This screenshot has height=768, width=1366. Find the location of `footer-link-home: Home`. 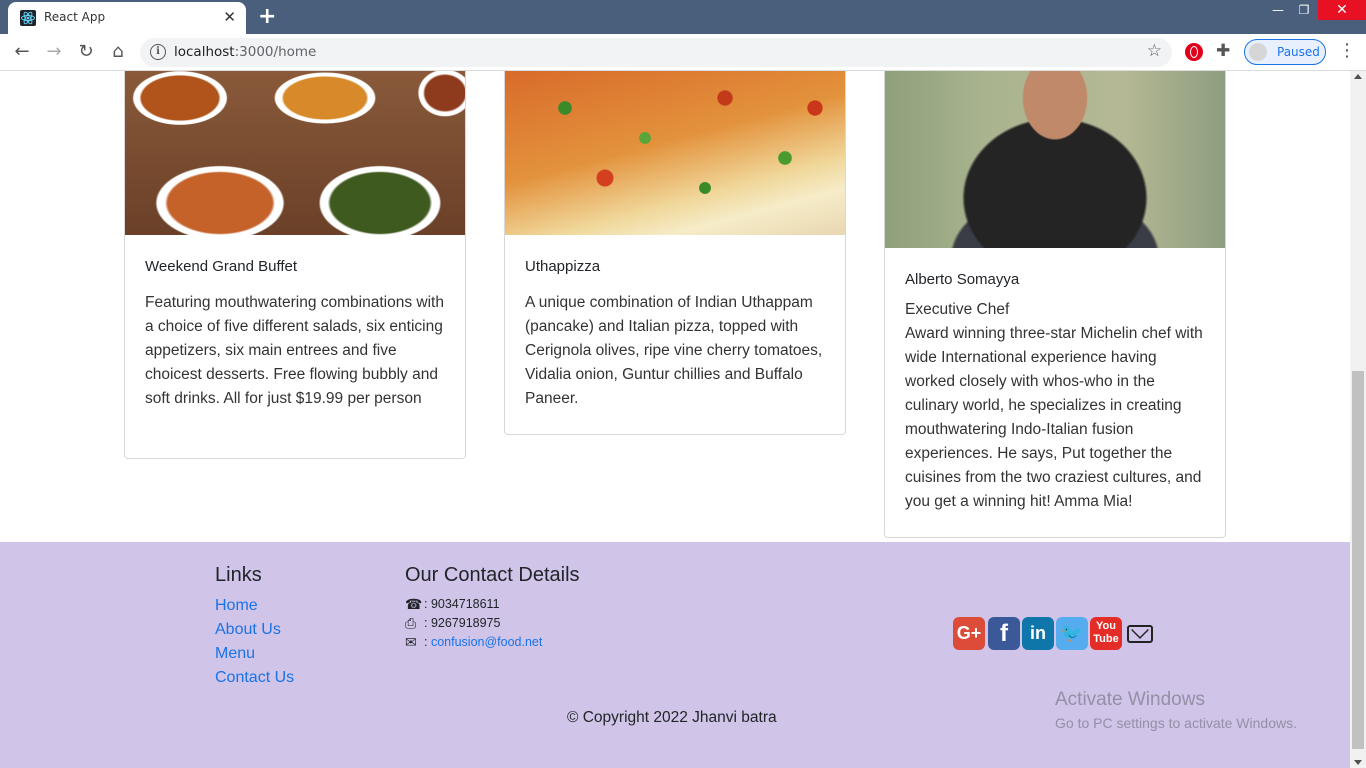

footer-link-home: Home is located at coordinates (236, 606).